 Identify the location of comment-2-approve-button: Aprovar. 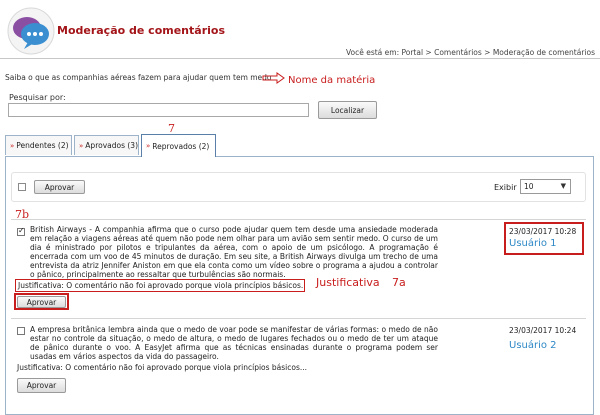
(41, 385).